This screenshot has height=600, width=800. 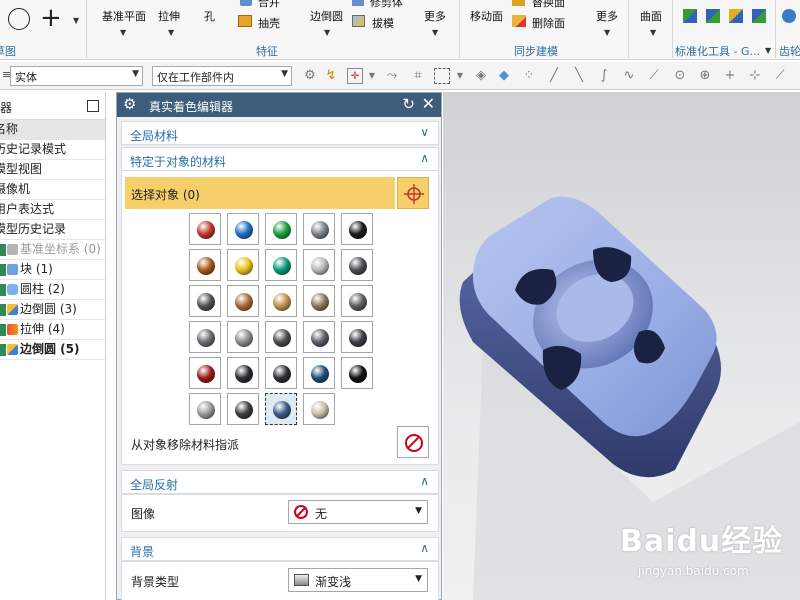 What do you see at coordinates (222, 76) in the screenshot?
I see `scope-filter-select: 仅在工作部件内 ▼` at bounding box center [222, 76].